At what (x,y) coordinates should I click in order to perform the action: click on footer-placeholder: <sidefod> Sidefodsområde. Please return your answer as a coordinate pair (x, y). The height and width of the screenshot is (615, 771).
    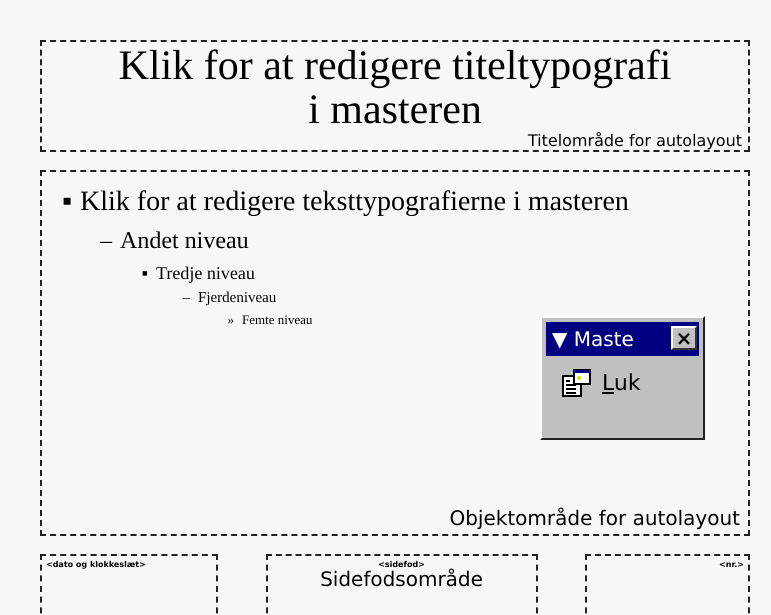
    Looking at the image, I should click on (402, 584).